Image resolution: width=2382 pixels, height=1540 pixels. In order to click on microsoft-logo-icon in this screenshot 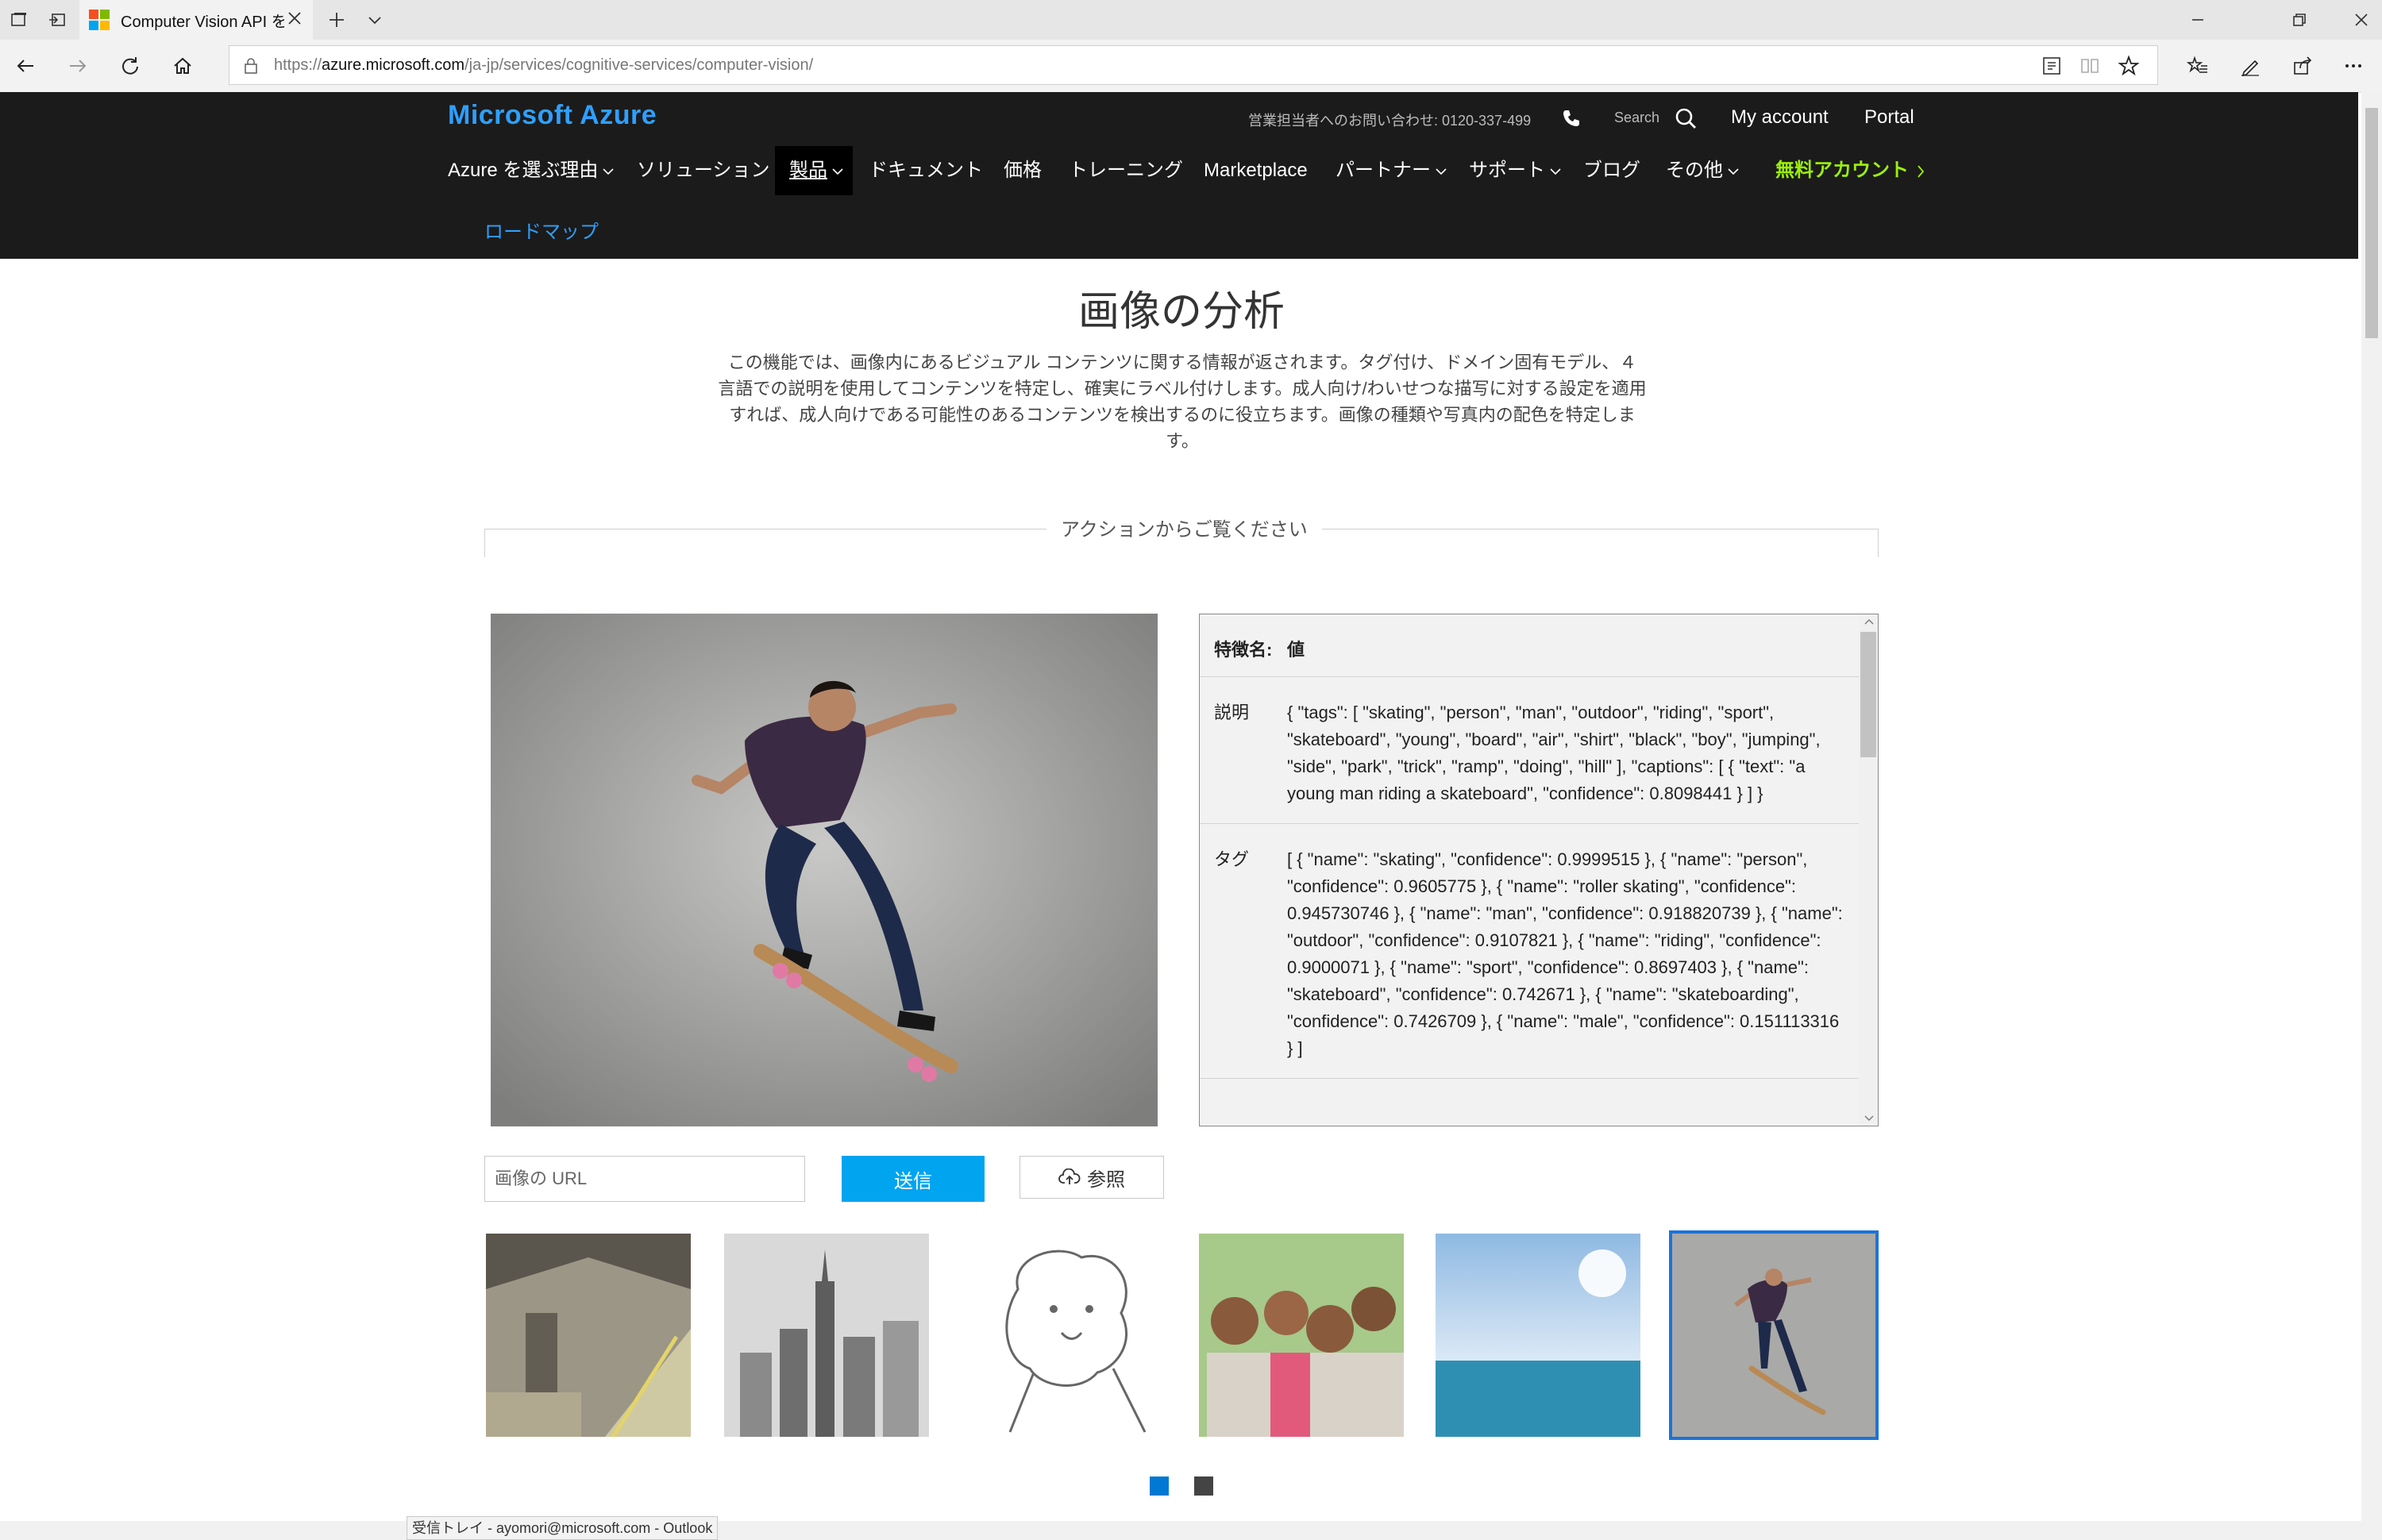, I will do `click(99, 20)`.